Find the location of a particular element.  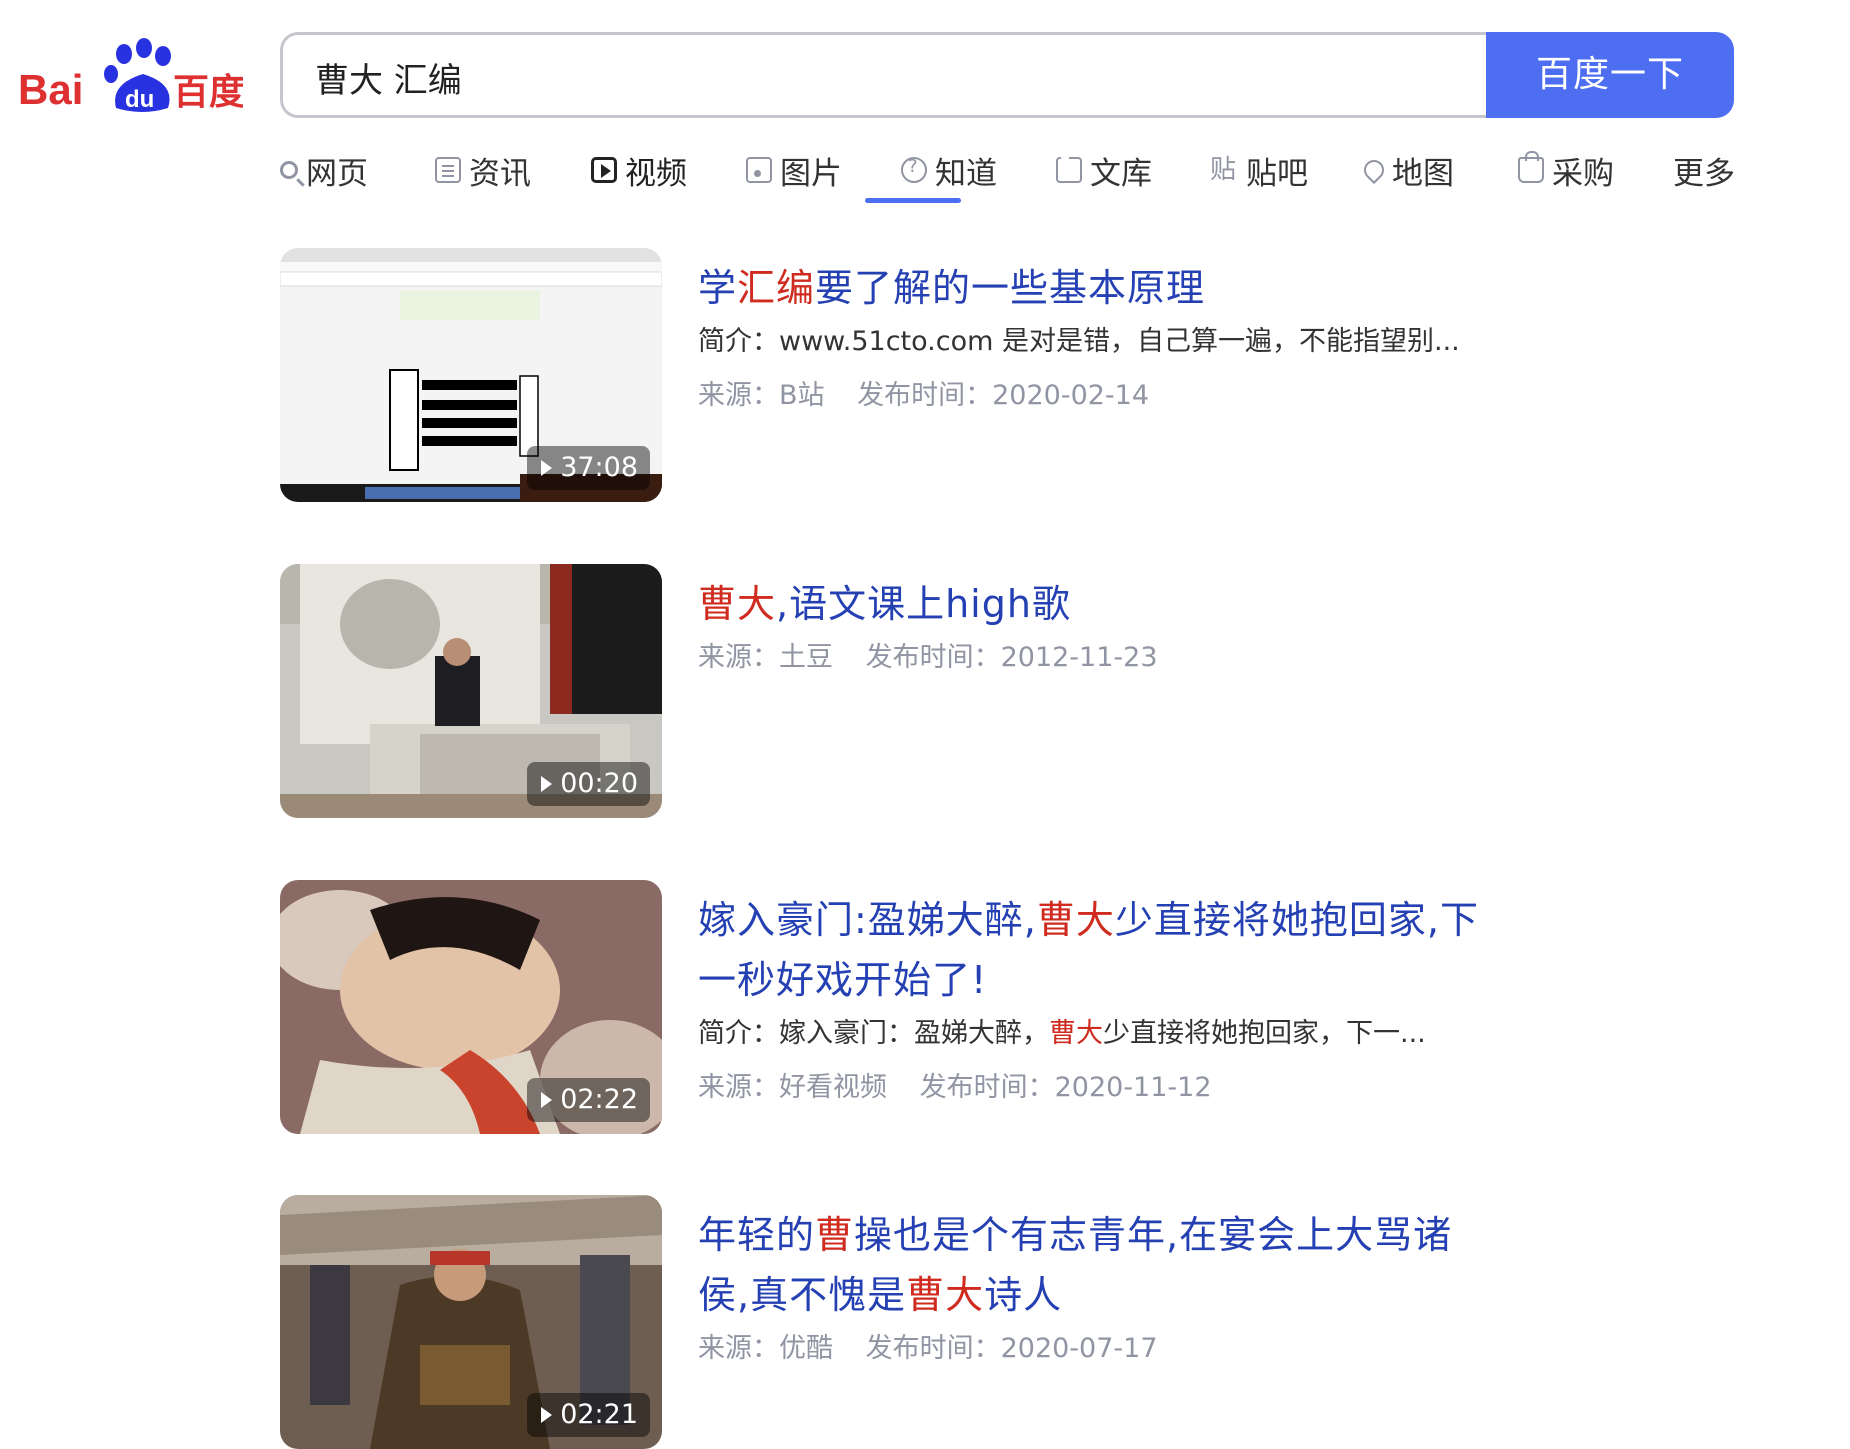

title-line-1: 嫁入豪门:盈娣大醉,曹大少直接将她抱回家,下 is located at coordinates (1088, 920).